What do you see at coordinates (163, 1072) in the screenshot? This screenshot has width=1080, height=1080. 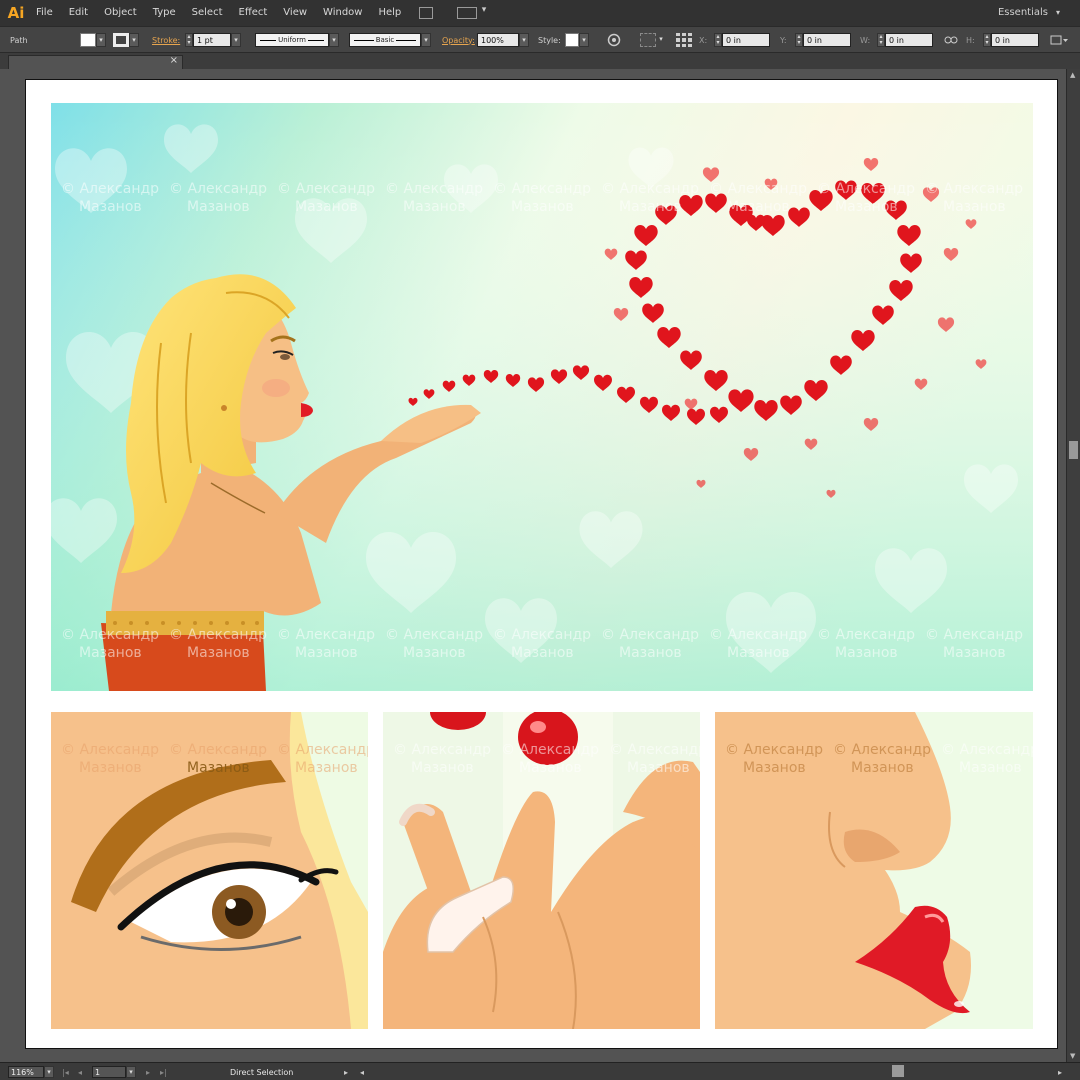 I see `artboard-last-icon: ▸|` at bounding box center [163, 1072].